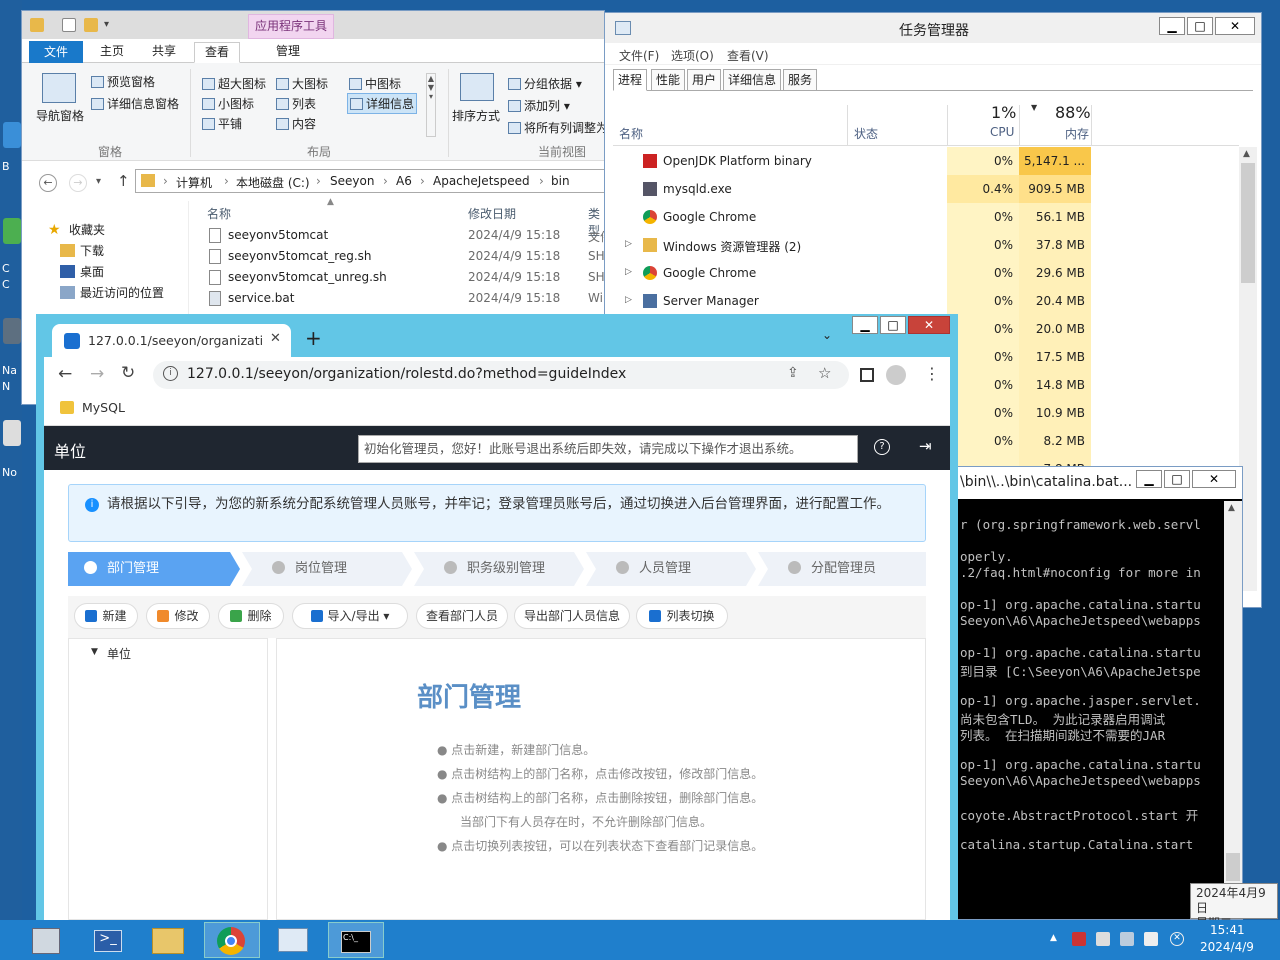 Image resolution: width=1280 pixels, height=960 pixels. What do you see at coordinates (48, 183) in the screenshot?
I see `back-button: ←` at bounding box center [48, 183].